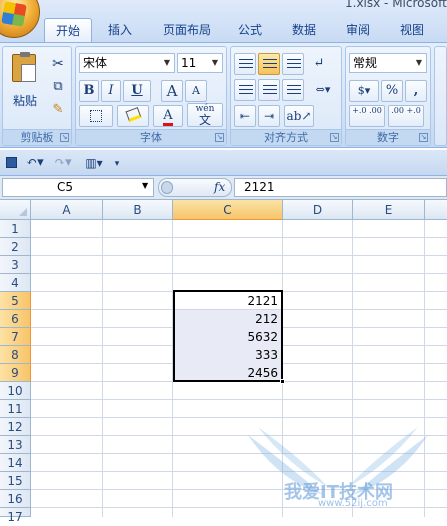 This screenshot has height=526, width=447. Describe the element at coordinates (205, 115) in the screenshot. I see `phonetic-guide-button: wén 文` at that location.